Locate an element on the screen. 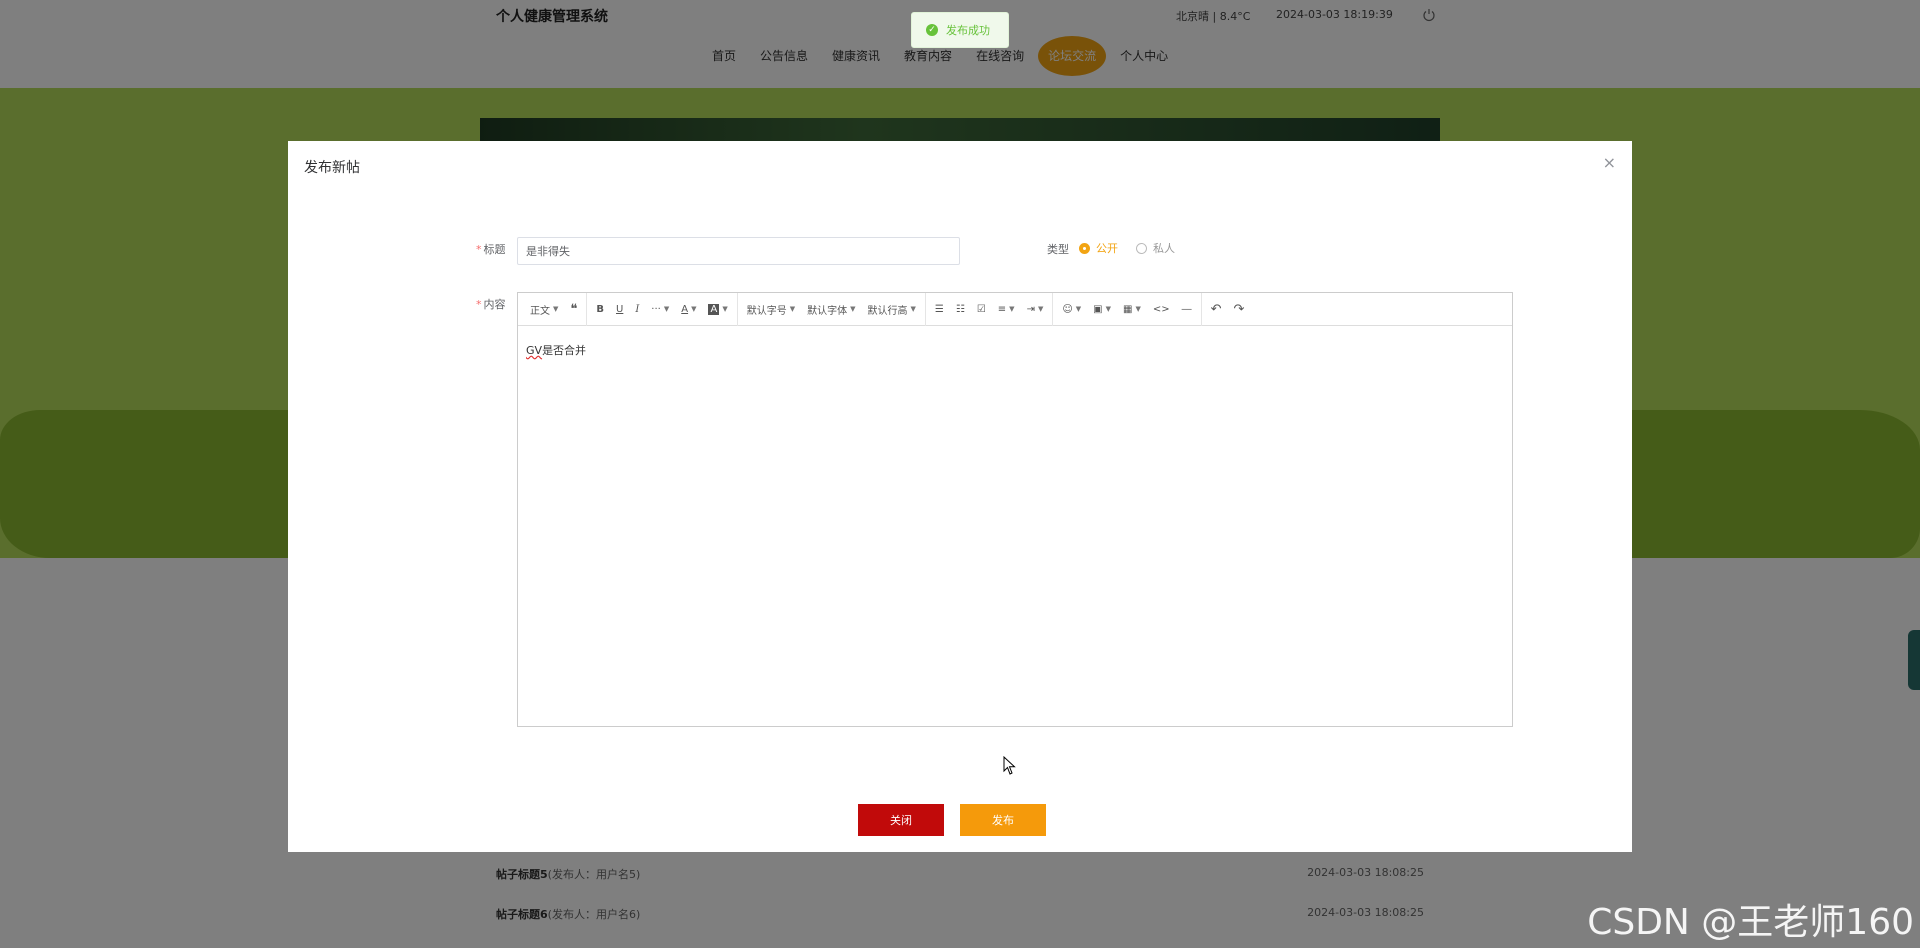  editor-content: GV是否合并 is located at coordinates (1015, 350).